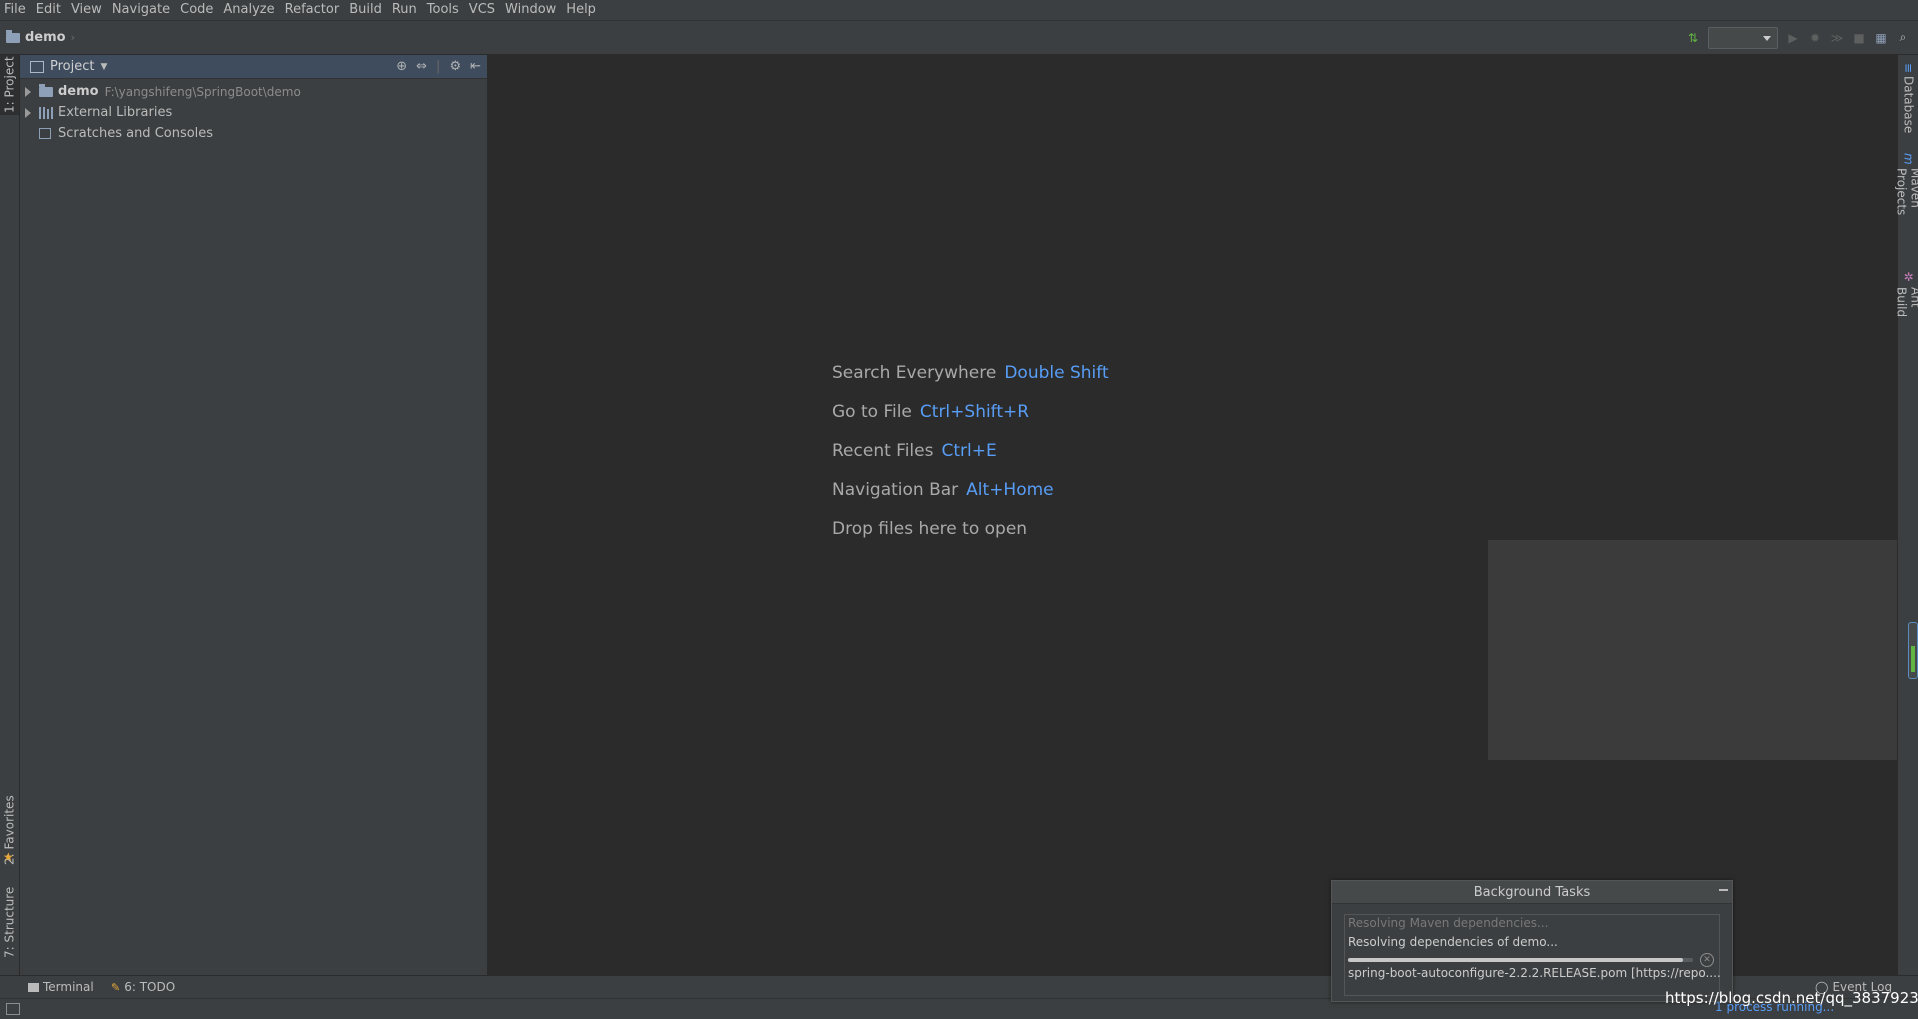  Describe the element at coordinates (248, 10) in the screenshot. I see `menu-analyze: Analyze` at that location.